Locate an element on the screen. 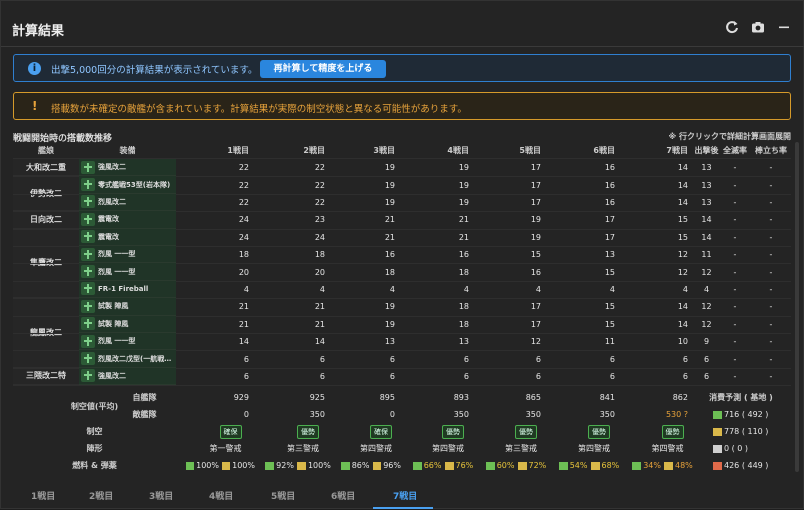  equipment-cell: 試製 陣風 is located at coordinates (127, 324).